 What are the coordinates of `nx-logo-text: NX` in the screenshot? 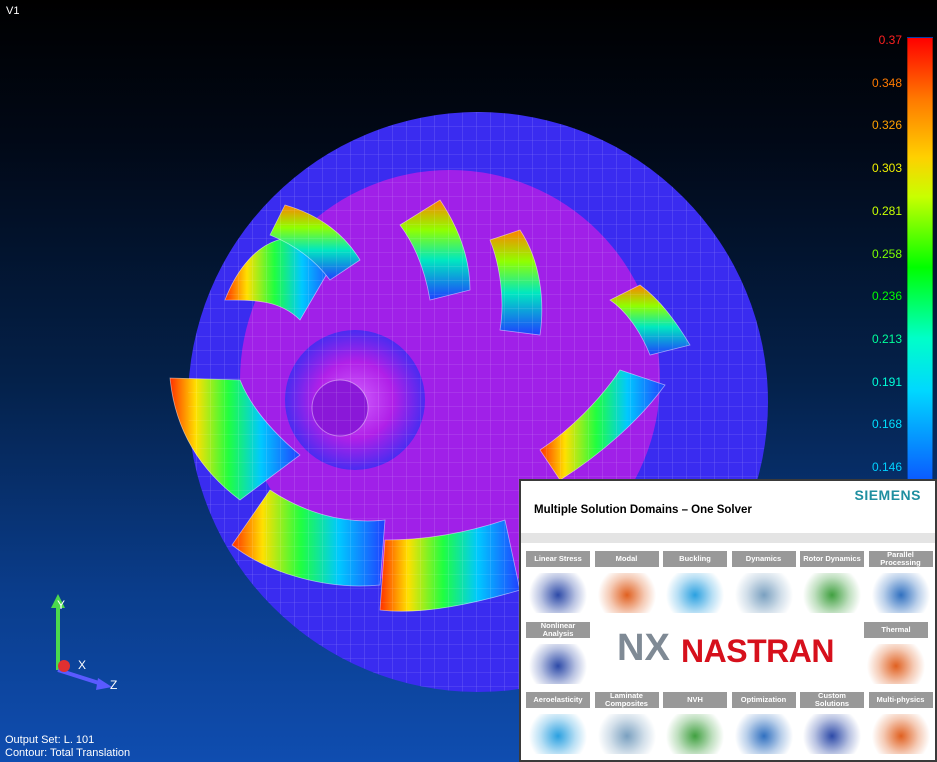 It's located at (643, 648).